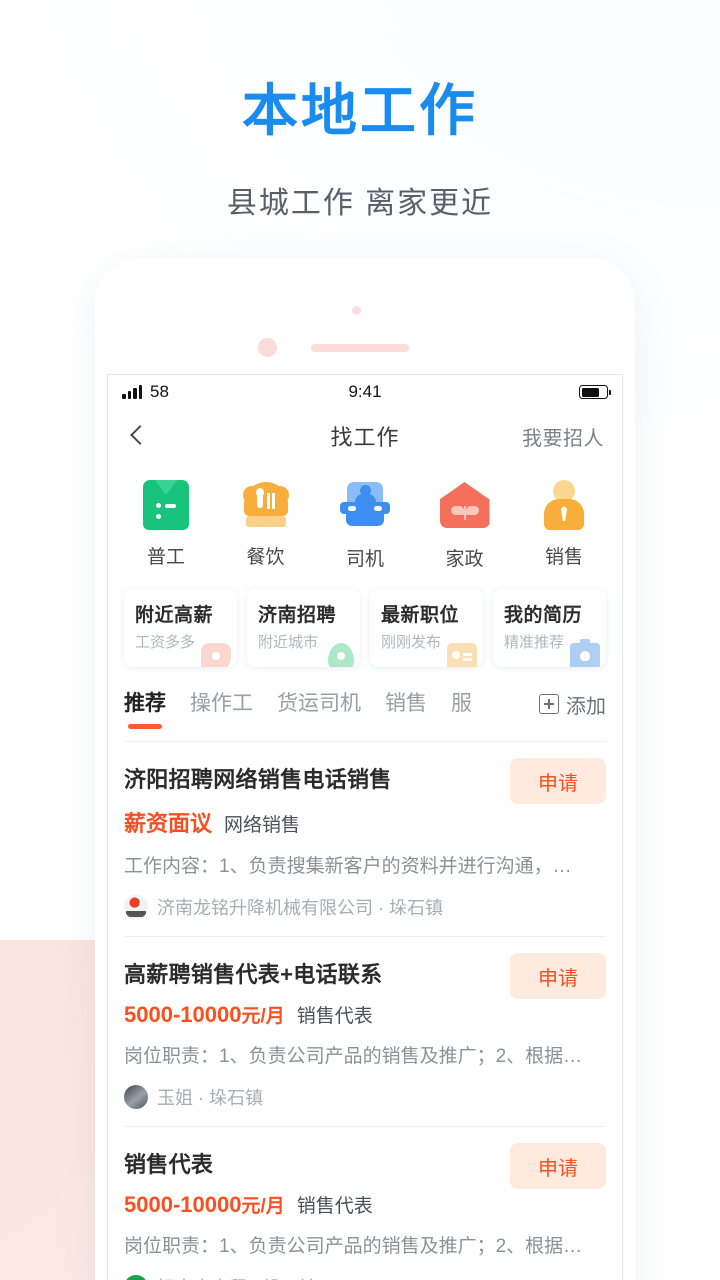 This screenshot has width=720, height=1280. Describe the element at coordinates (549, 628) in the screenshot. I see `quick-link-my-resume: 我的简历 精准推荐` at that location.